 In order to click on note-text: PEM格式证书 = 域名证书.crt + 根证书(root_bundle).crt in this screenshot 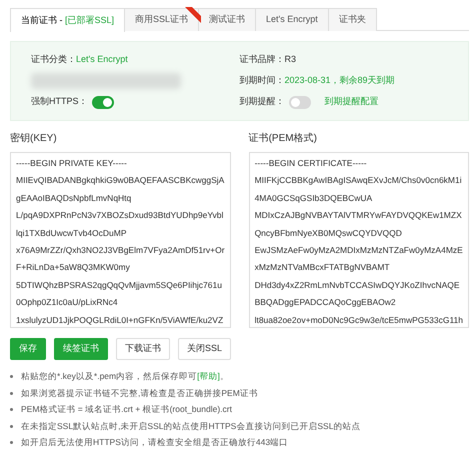, I will do `click(126, 409)`.